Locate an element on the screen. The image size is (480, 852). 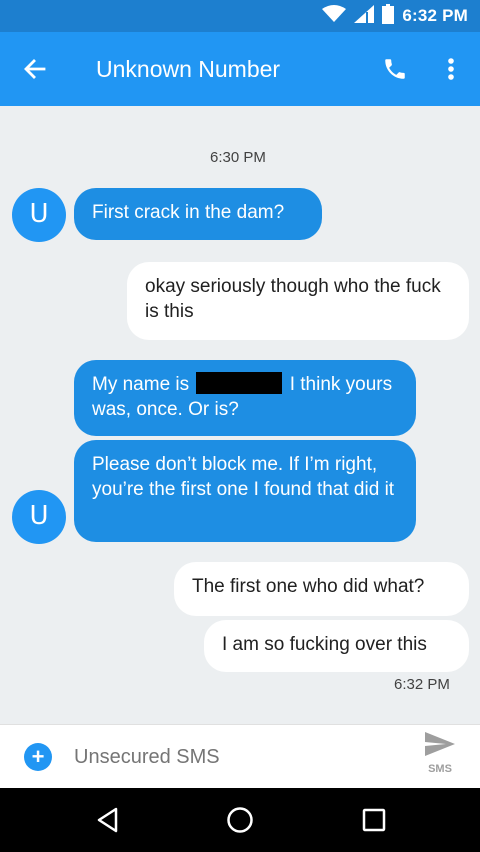
send-button: SMS is located at coordinates (440, 758).